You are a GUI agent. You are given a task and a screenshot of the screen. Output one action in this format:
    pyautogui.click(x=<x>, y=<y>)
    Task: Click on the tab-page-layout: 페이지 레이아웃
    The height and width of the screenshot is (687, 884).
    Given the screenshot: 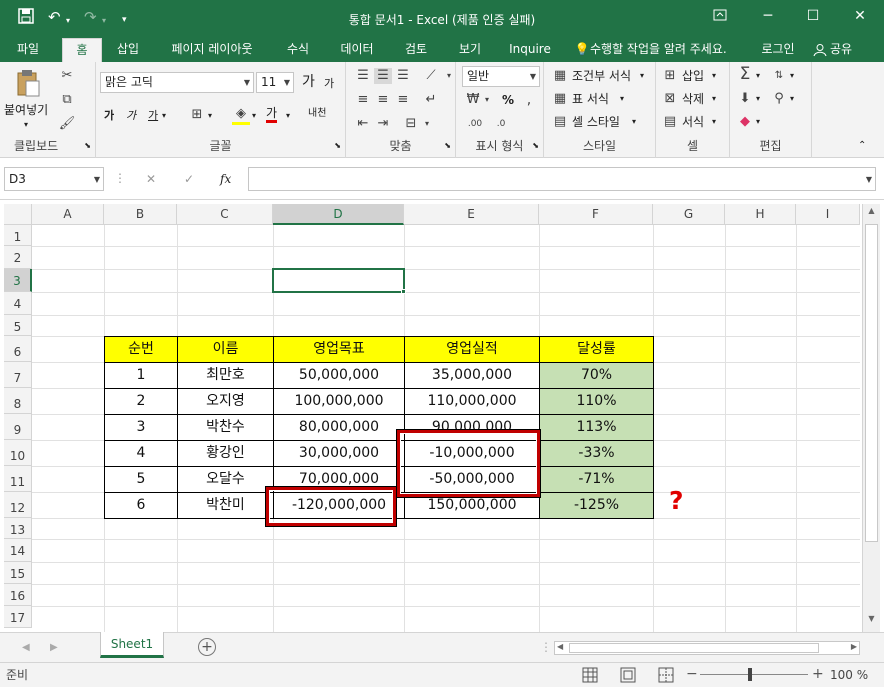 What is the action you would take?
    pyautogui.click(x=212, y=50)
    